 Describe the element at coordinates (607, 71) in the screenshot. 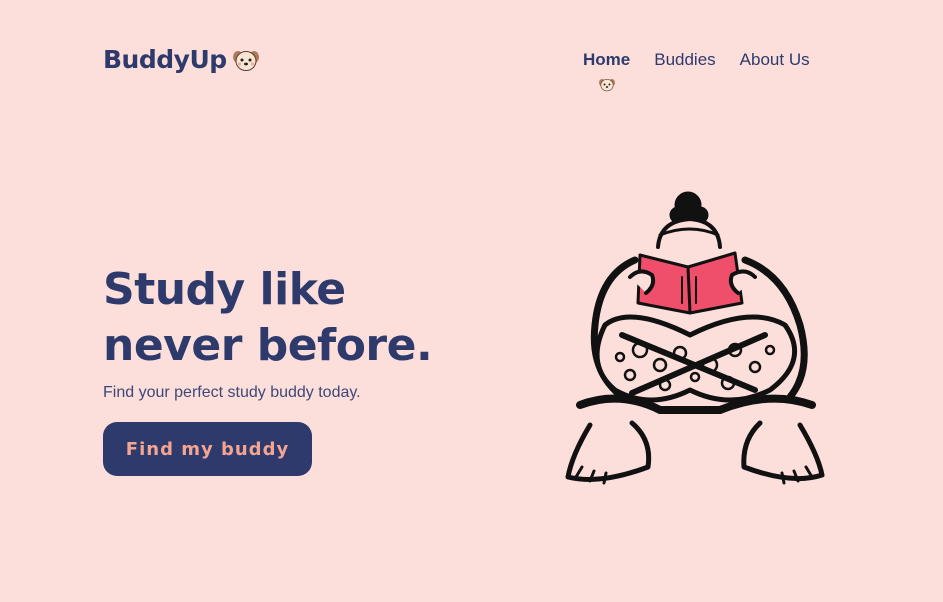

I see `nav-home: Home` at that location.